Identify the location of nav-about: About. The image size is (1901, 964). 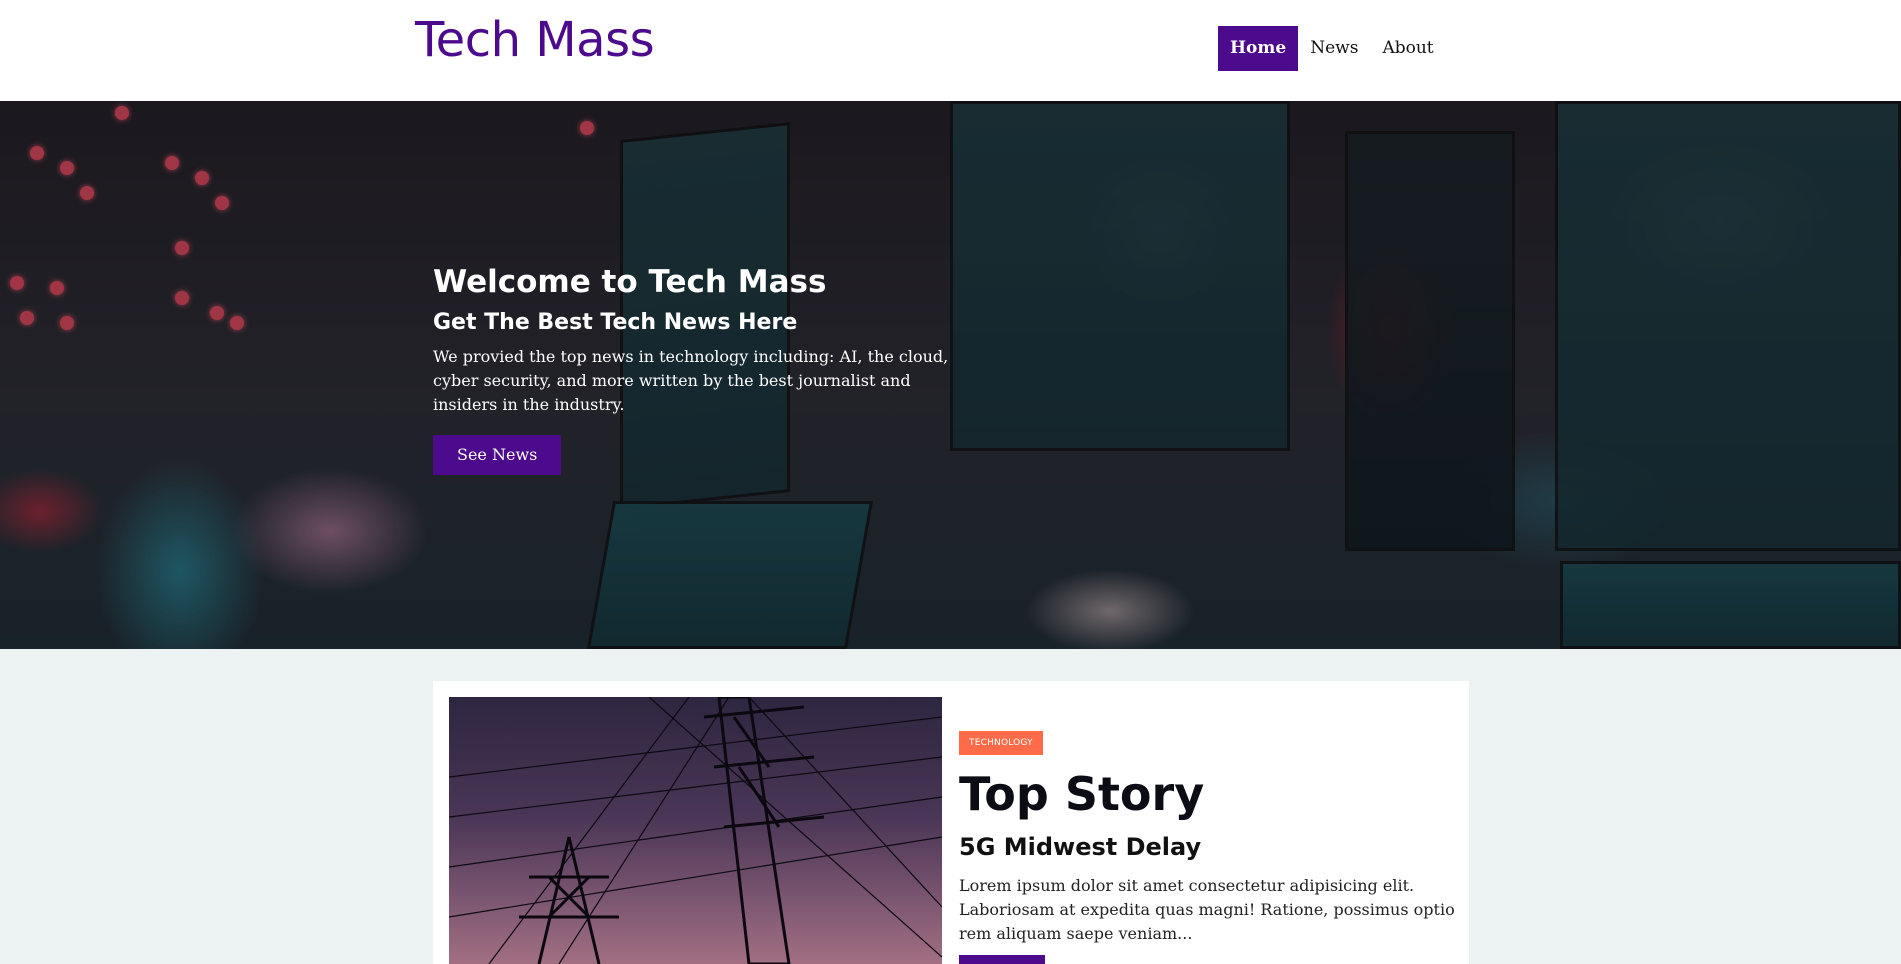
(1407, 48).